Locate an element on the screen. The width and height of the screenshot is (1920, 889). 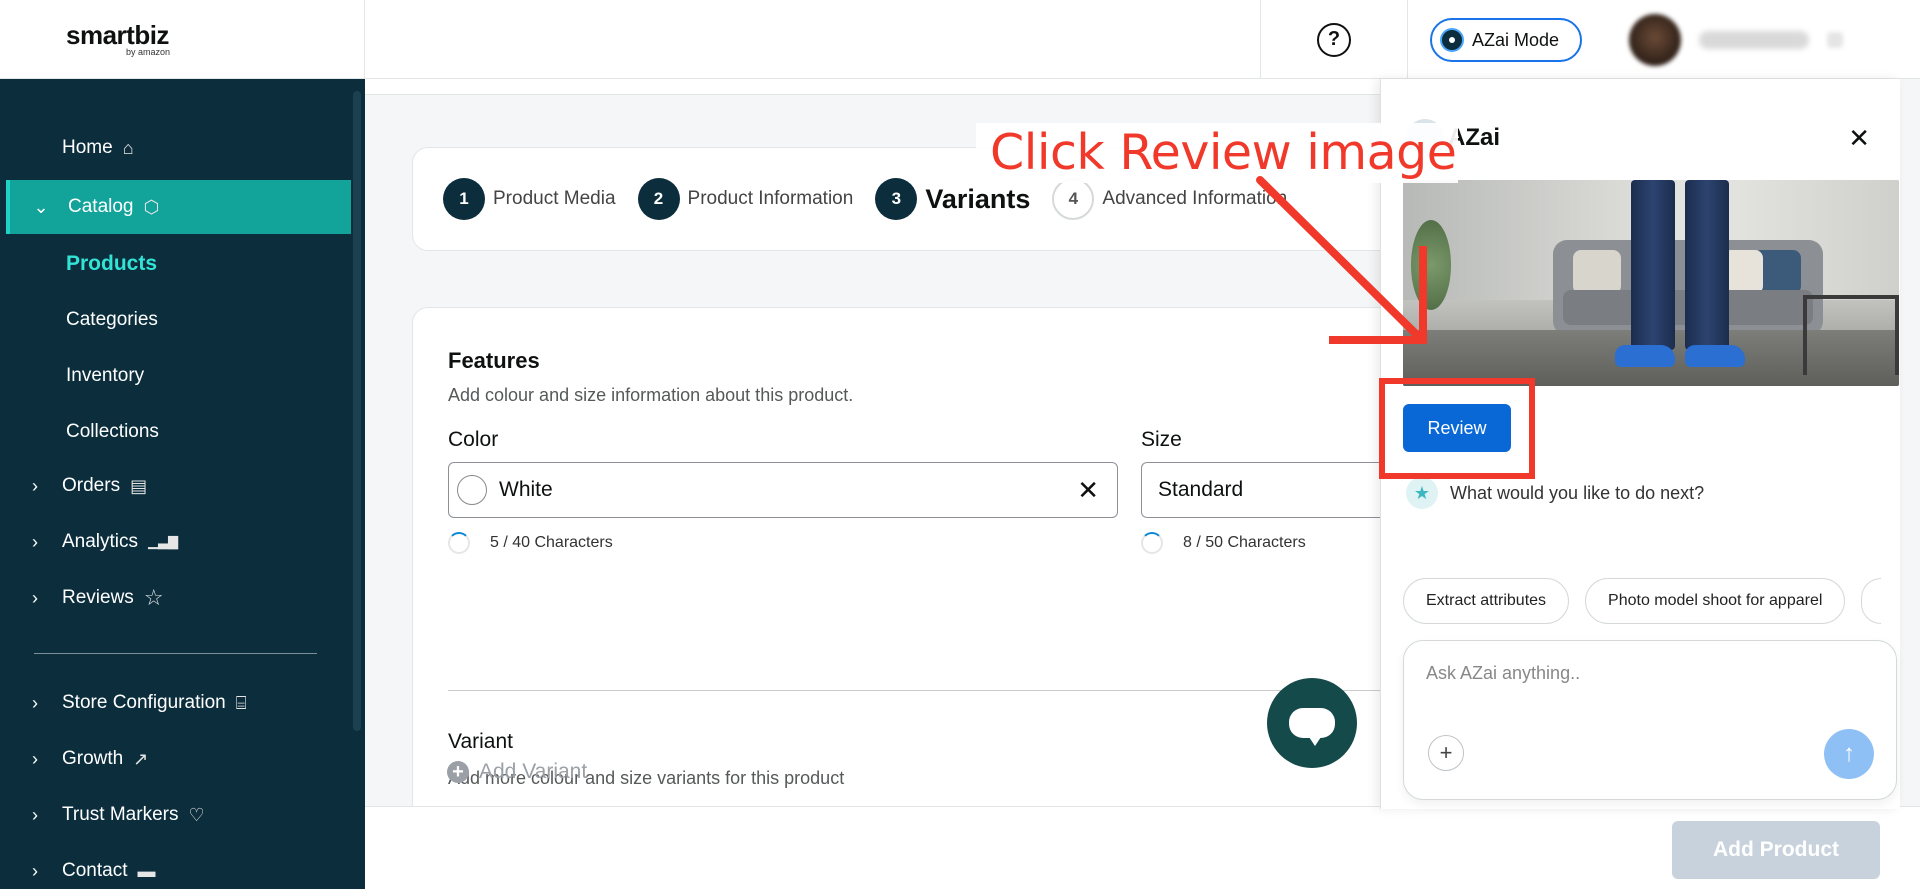
azai-mode-button: AZai Mode is located at coordinates (1506, 40).